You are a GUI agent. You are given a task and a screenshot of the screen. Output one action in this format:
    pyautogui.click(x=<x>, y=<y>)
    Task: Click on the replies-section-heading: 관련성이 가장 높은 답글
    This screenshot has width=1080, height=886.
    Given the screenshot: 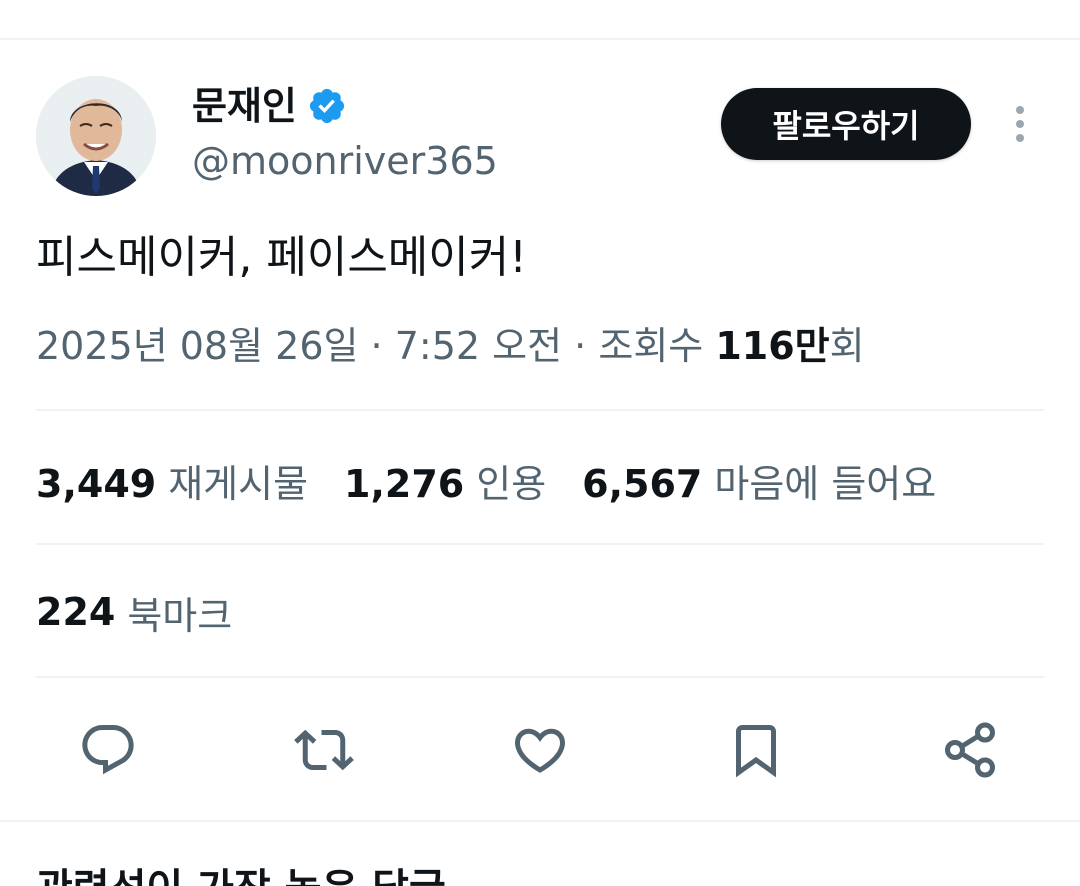 What is the action you would take?
    pyautogui.click(x=241, y=874)
    